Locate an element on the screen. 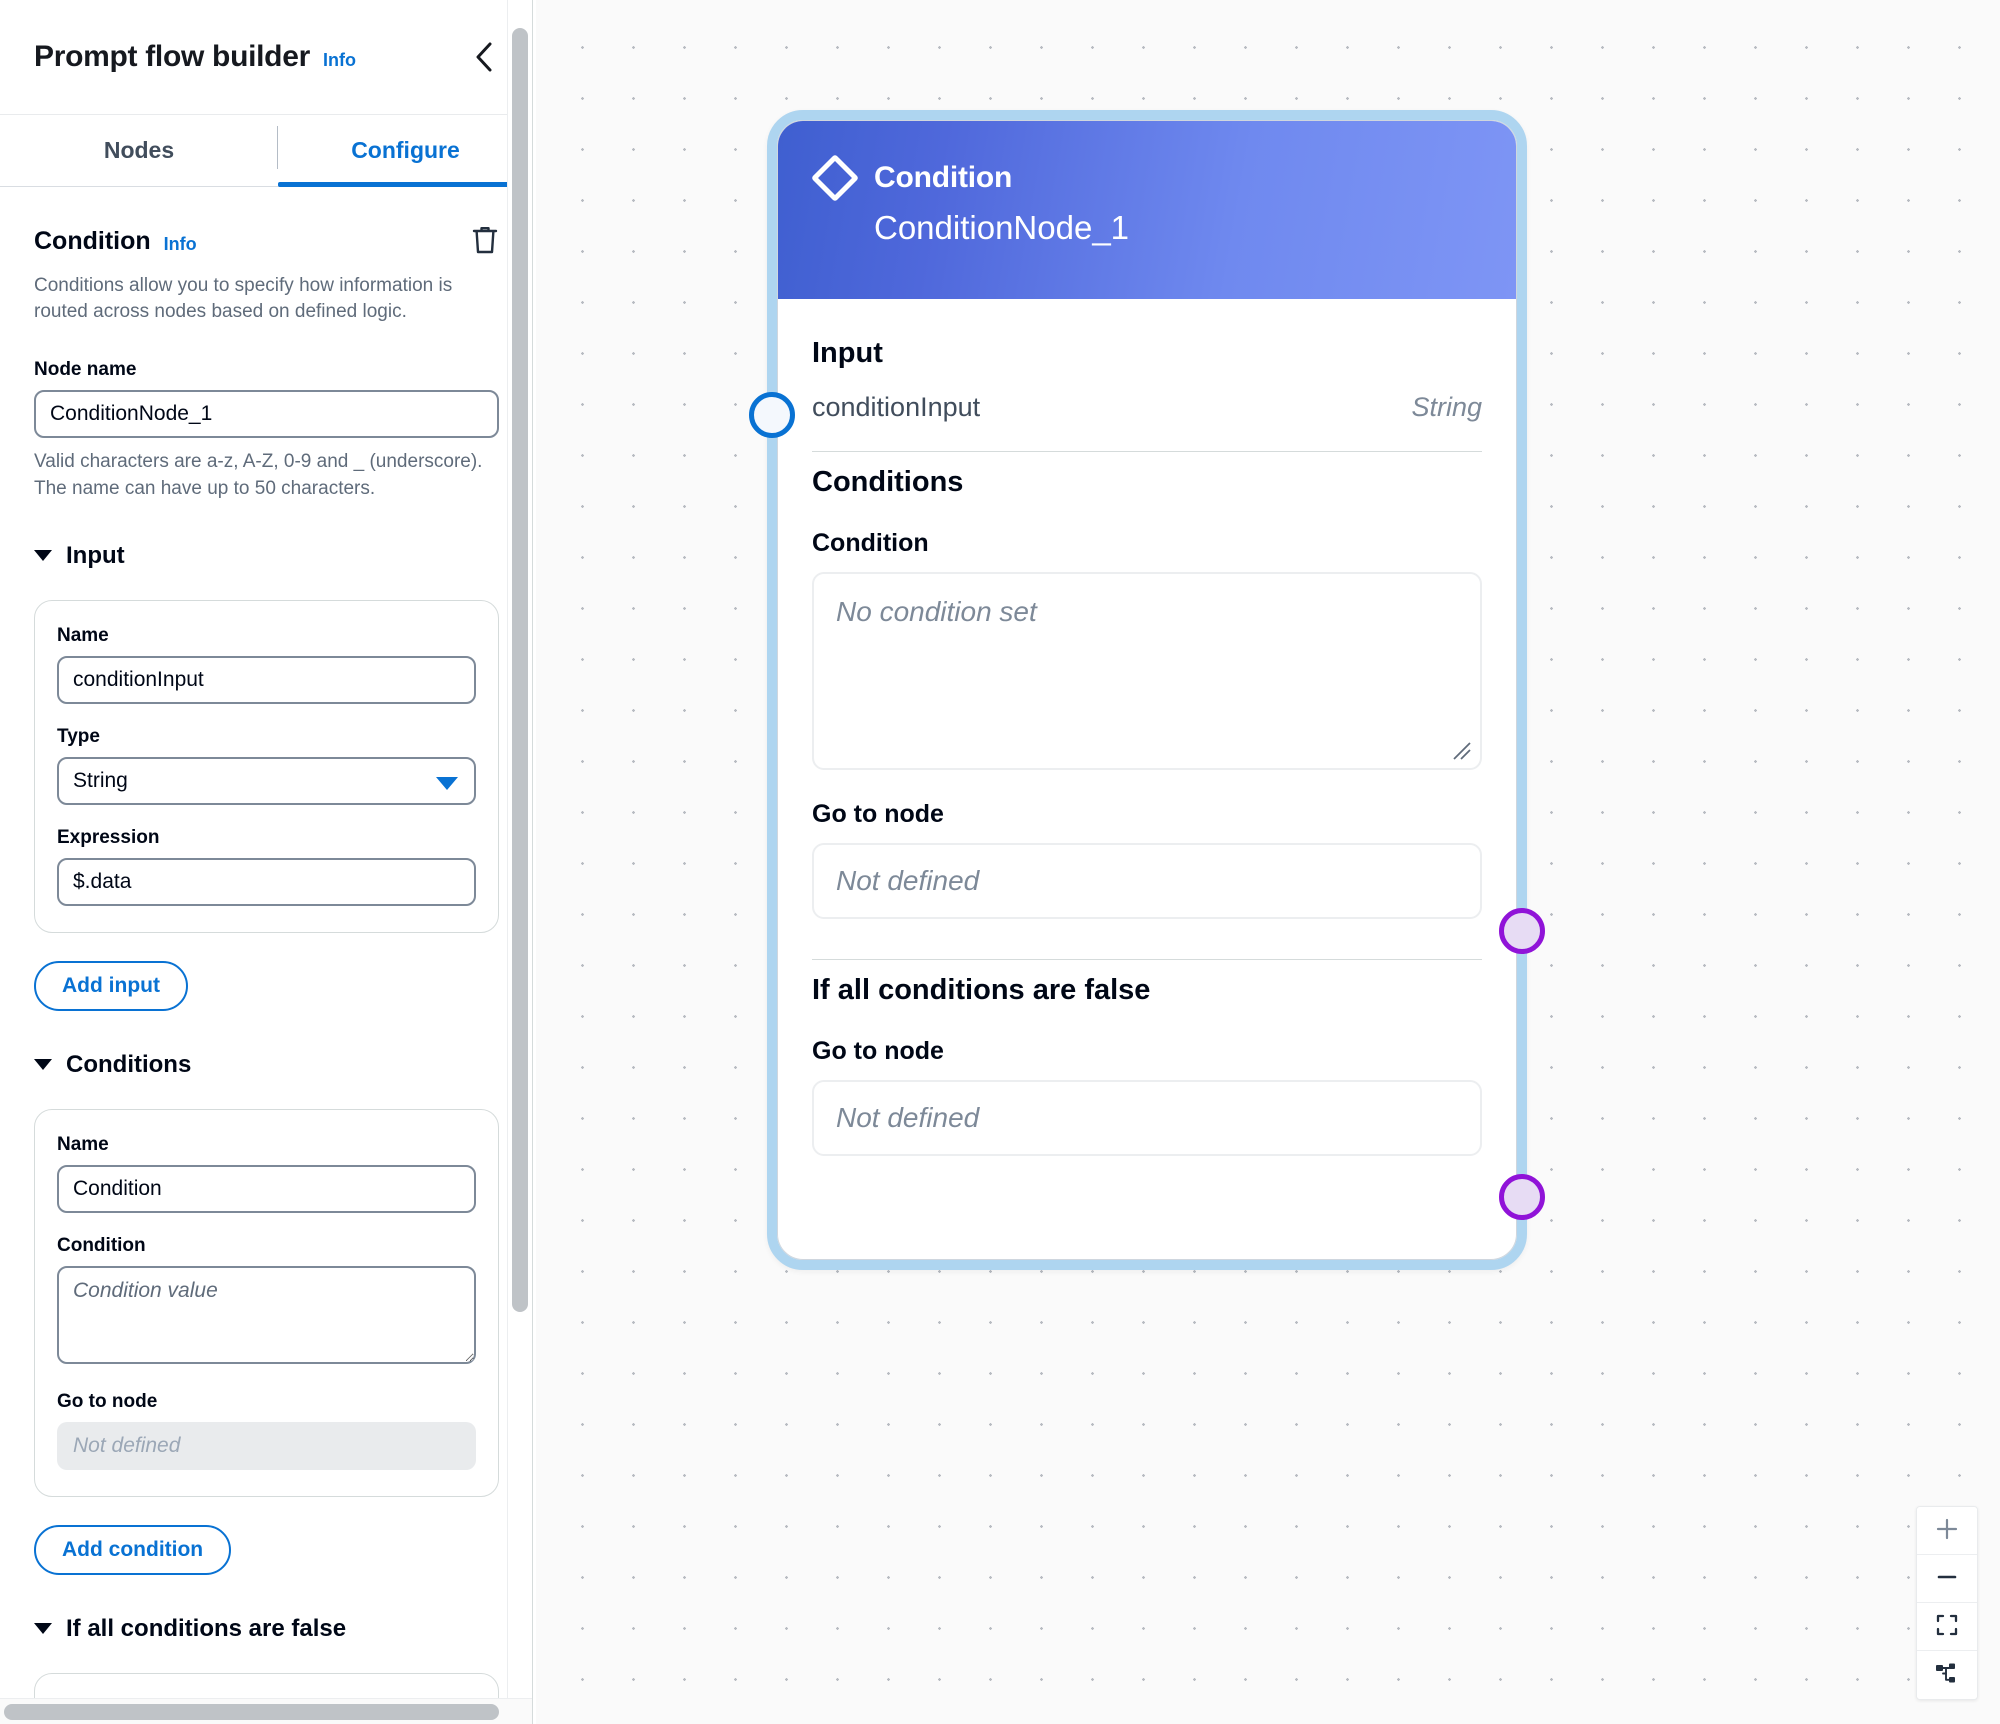  condition-name-input is located at coordinates (266, 1188).